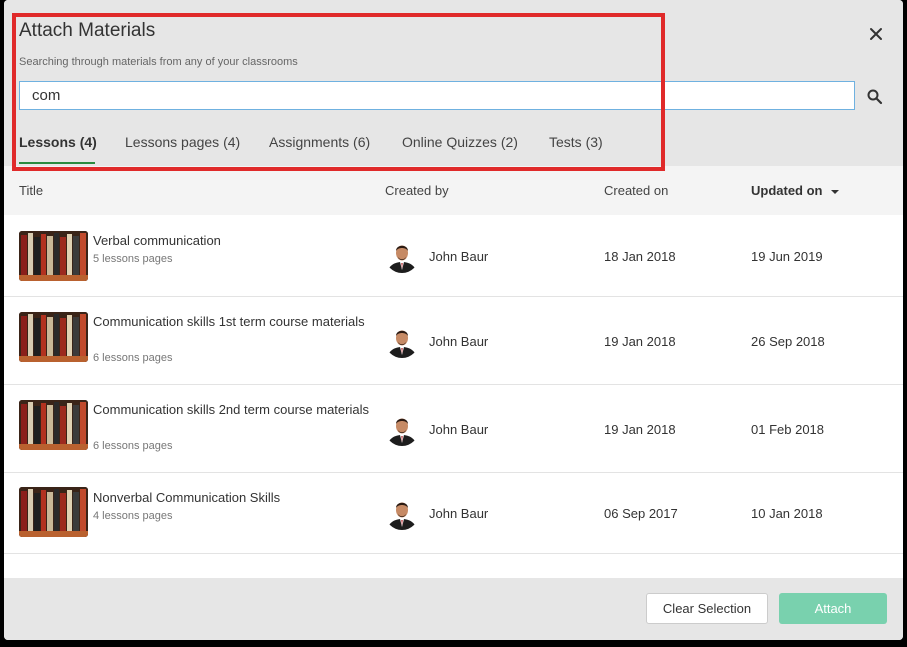 This screenshot has width=907, height=647. Describe the element at coordinates (576, 142) in the screenshot. I see `tab-tests: Tests (3)` at that location.